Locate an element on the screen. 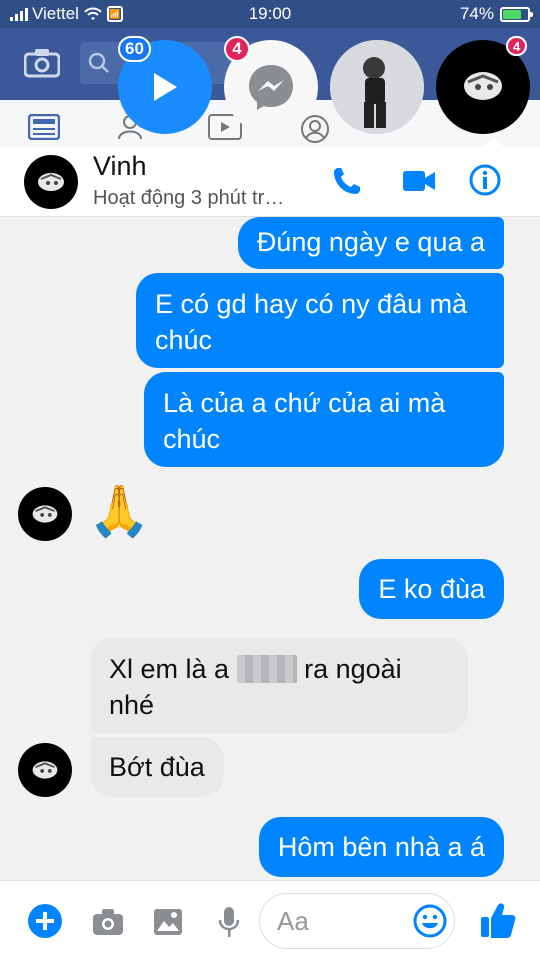  play-icon is located at coordinates (165, 87).